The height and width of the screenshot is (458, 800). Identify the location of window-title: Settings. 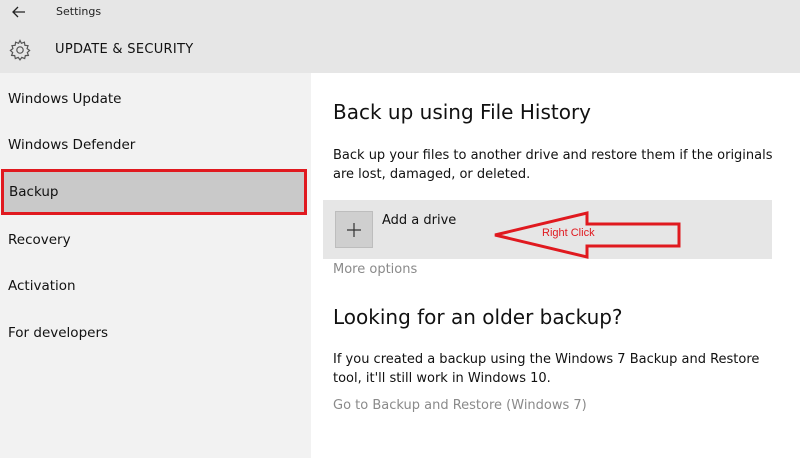
(79, 11).